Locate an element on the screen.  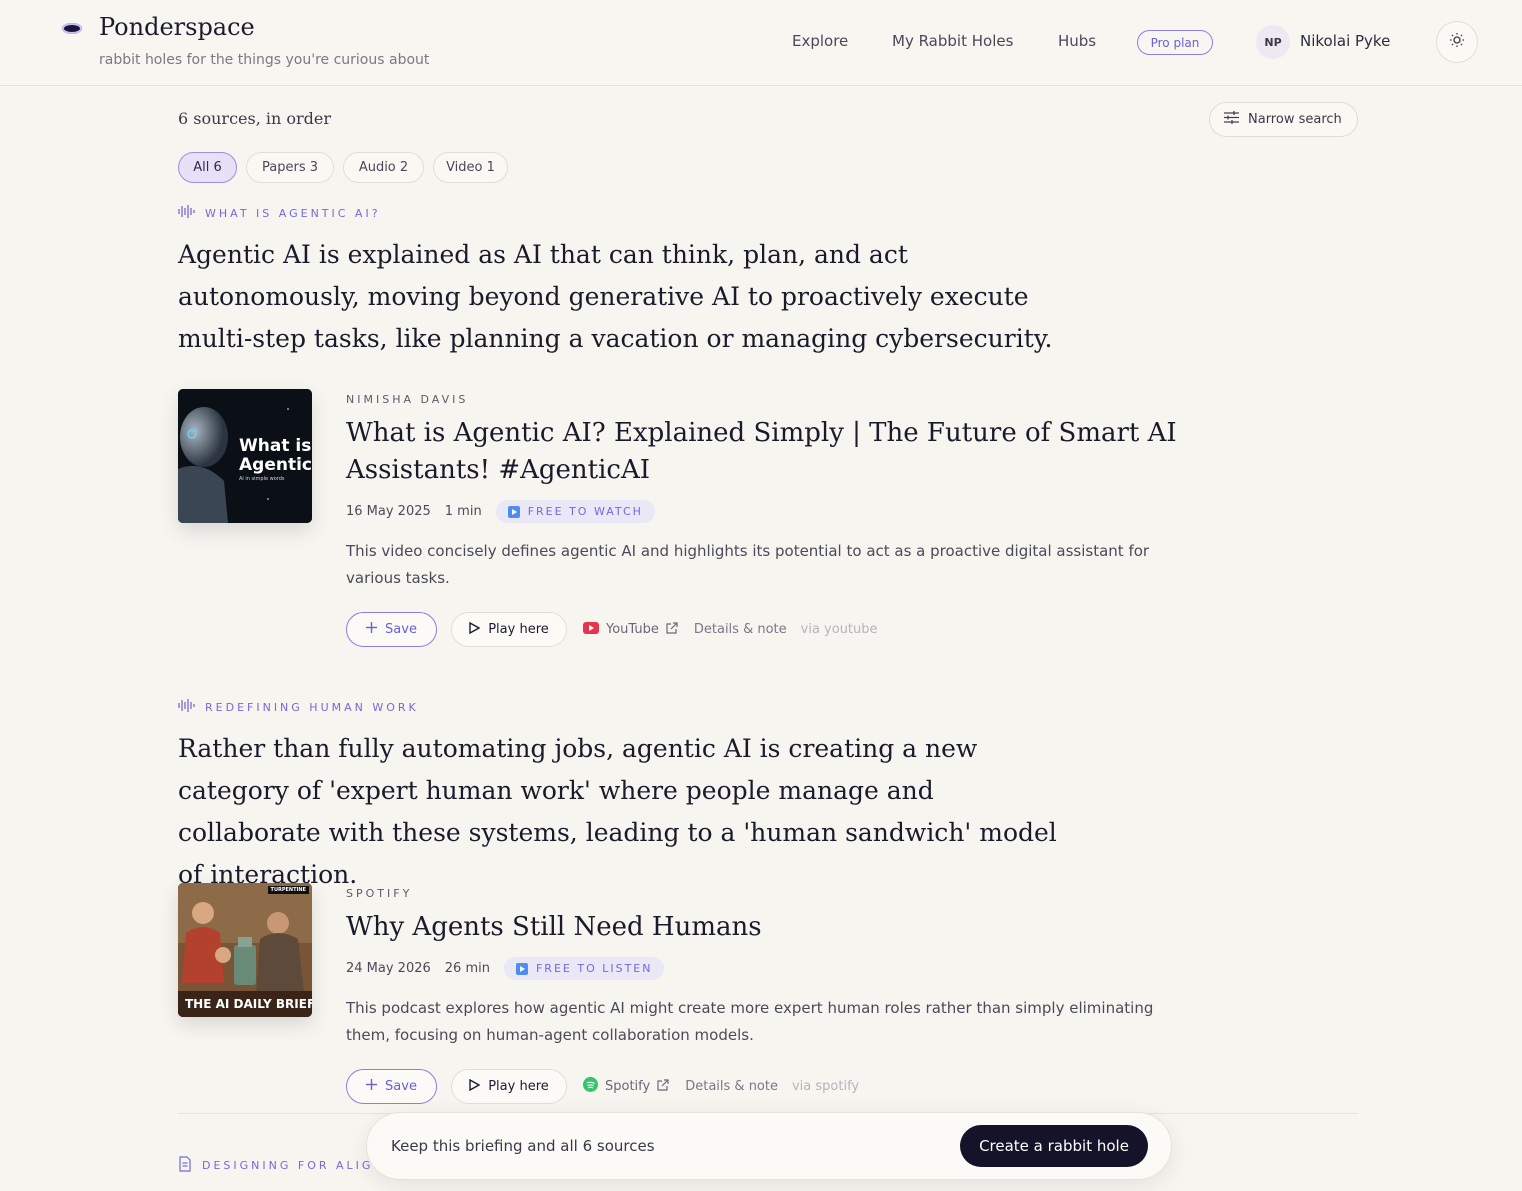
access-badge-label: FREE TO LISTEN is located at coordinates (594, 968).